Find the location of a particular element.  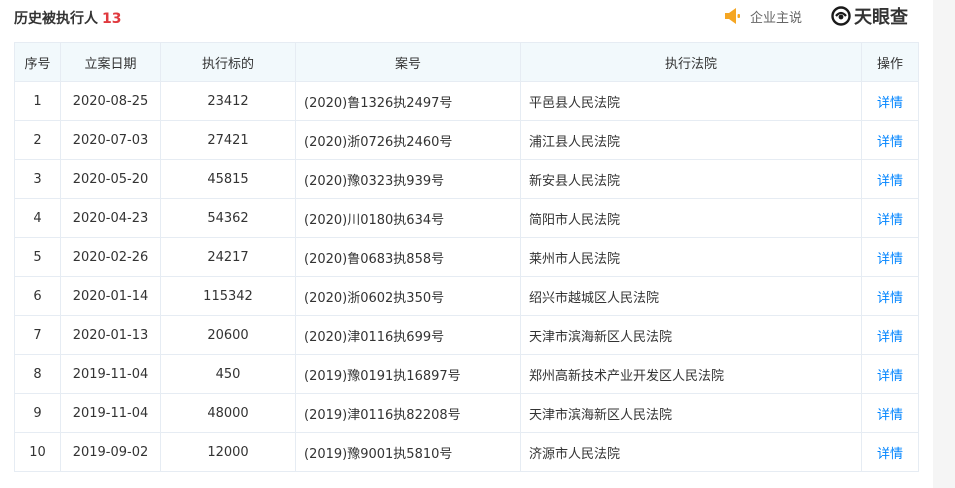

cell-amount: 27421 is located at coordinates (228, 140).